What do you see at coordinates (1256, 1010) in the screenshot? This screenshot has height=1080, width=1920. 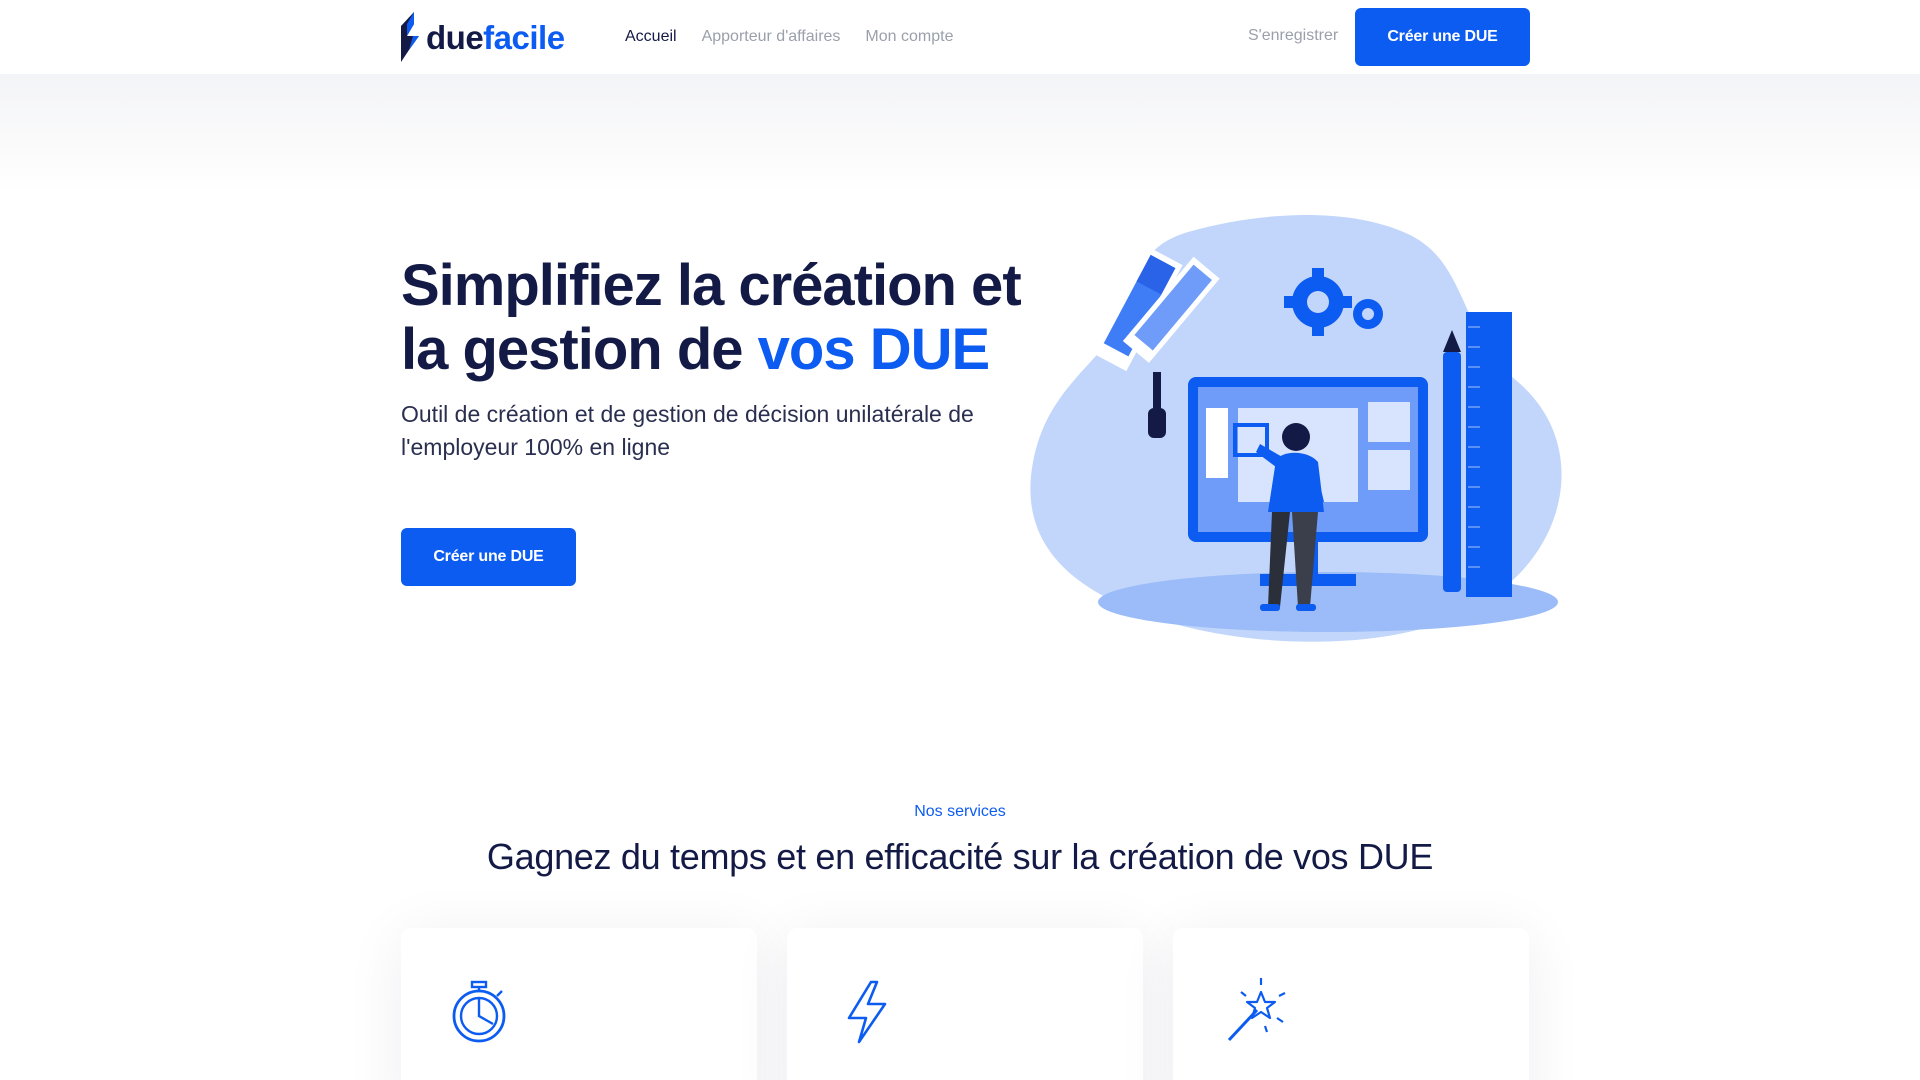 I see `magic-wand-icon` at bounding box center [1256, 1010].